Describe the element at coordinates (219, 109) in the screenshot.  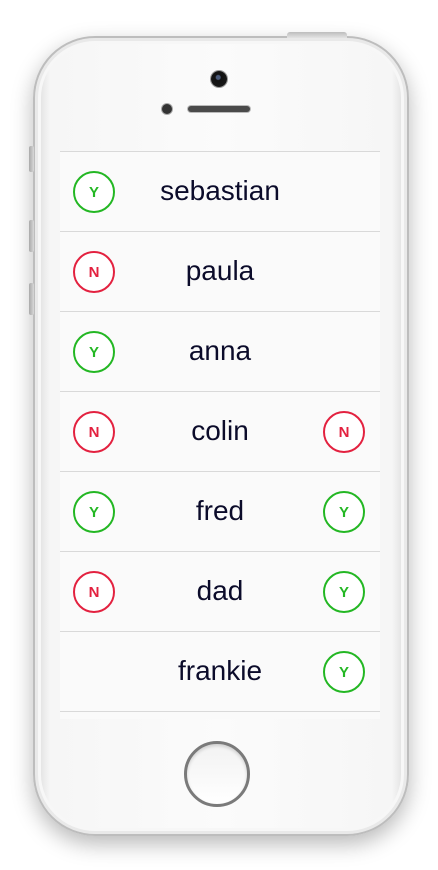
I see `earpiece-speaker` at that location.